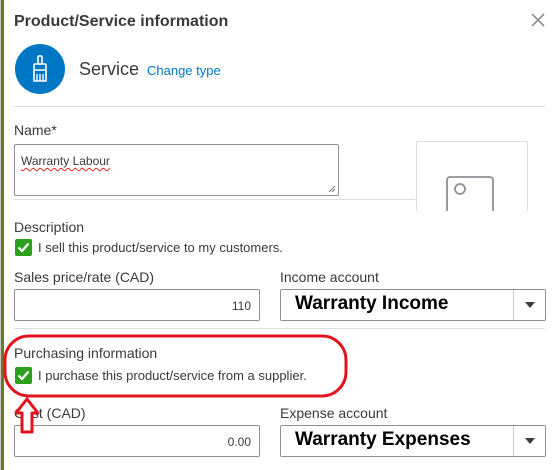 The image size is (559, 470). Describe the element at coordinates (470, 193) in the screenshot. I see `image-placeholder-icon` at that location.